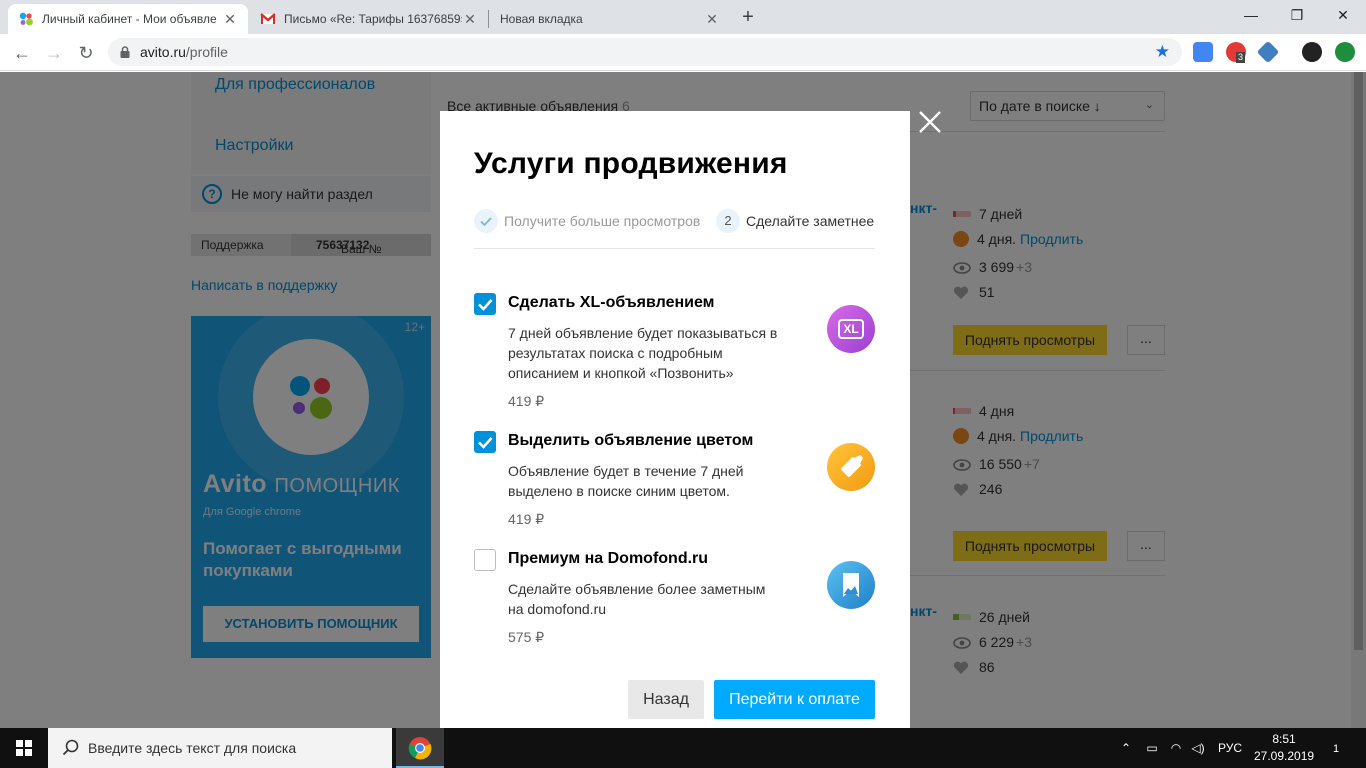  I want to click on taskbar-search-input: Введите здесь текст для поиска, so click(220, 748).